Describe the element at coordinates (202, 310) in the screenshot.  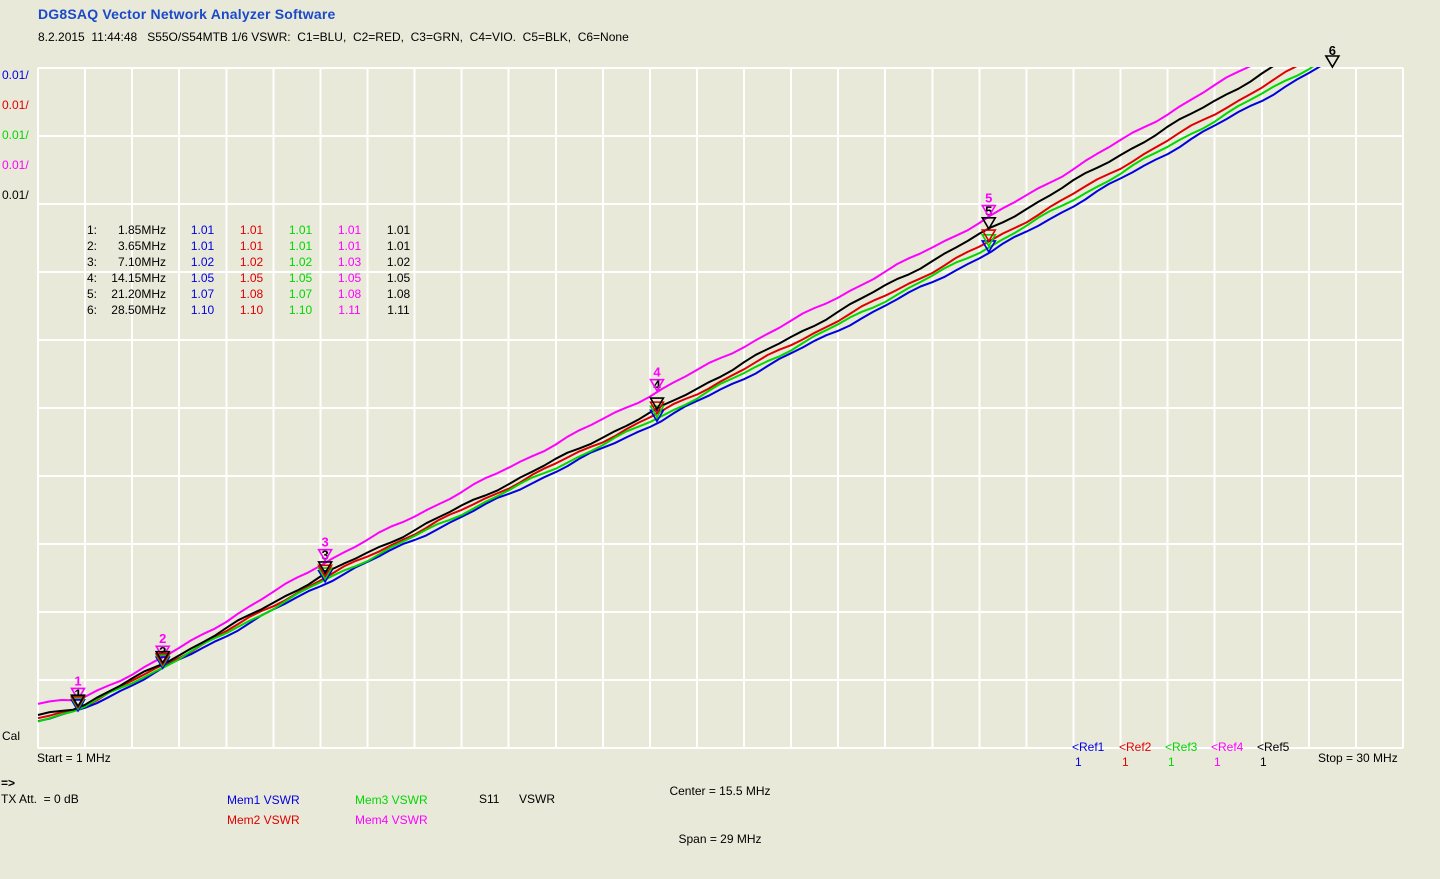
I see `marker-value-c1: 1.10` at that location.